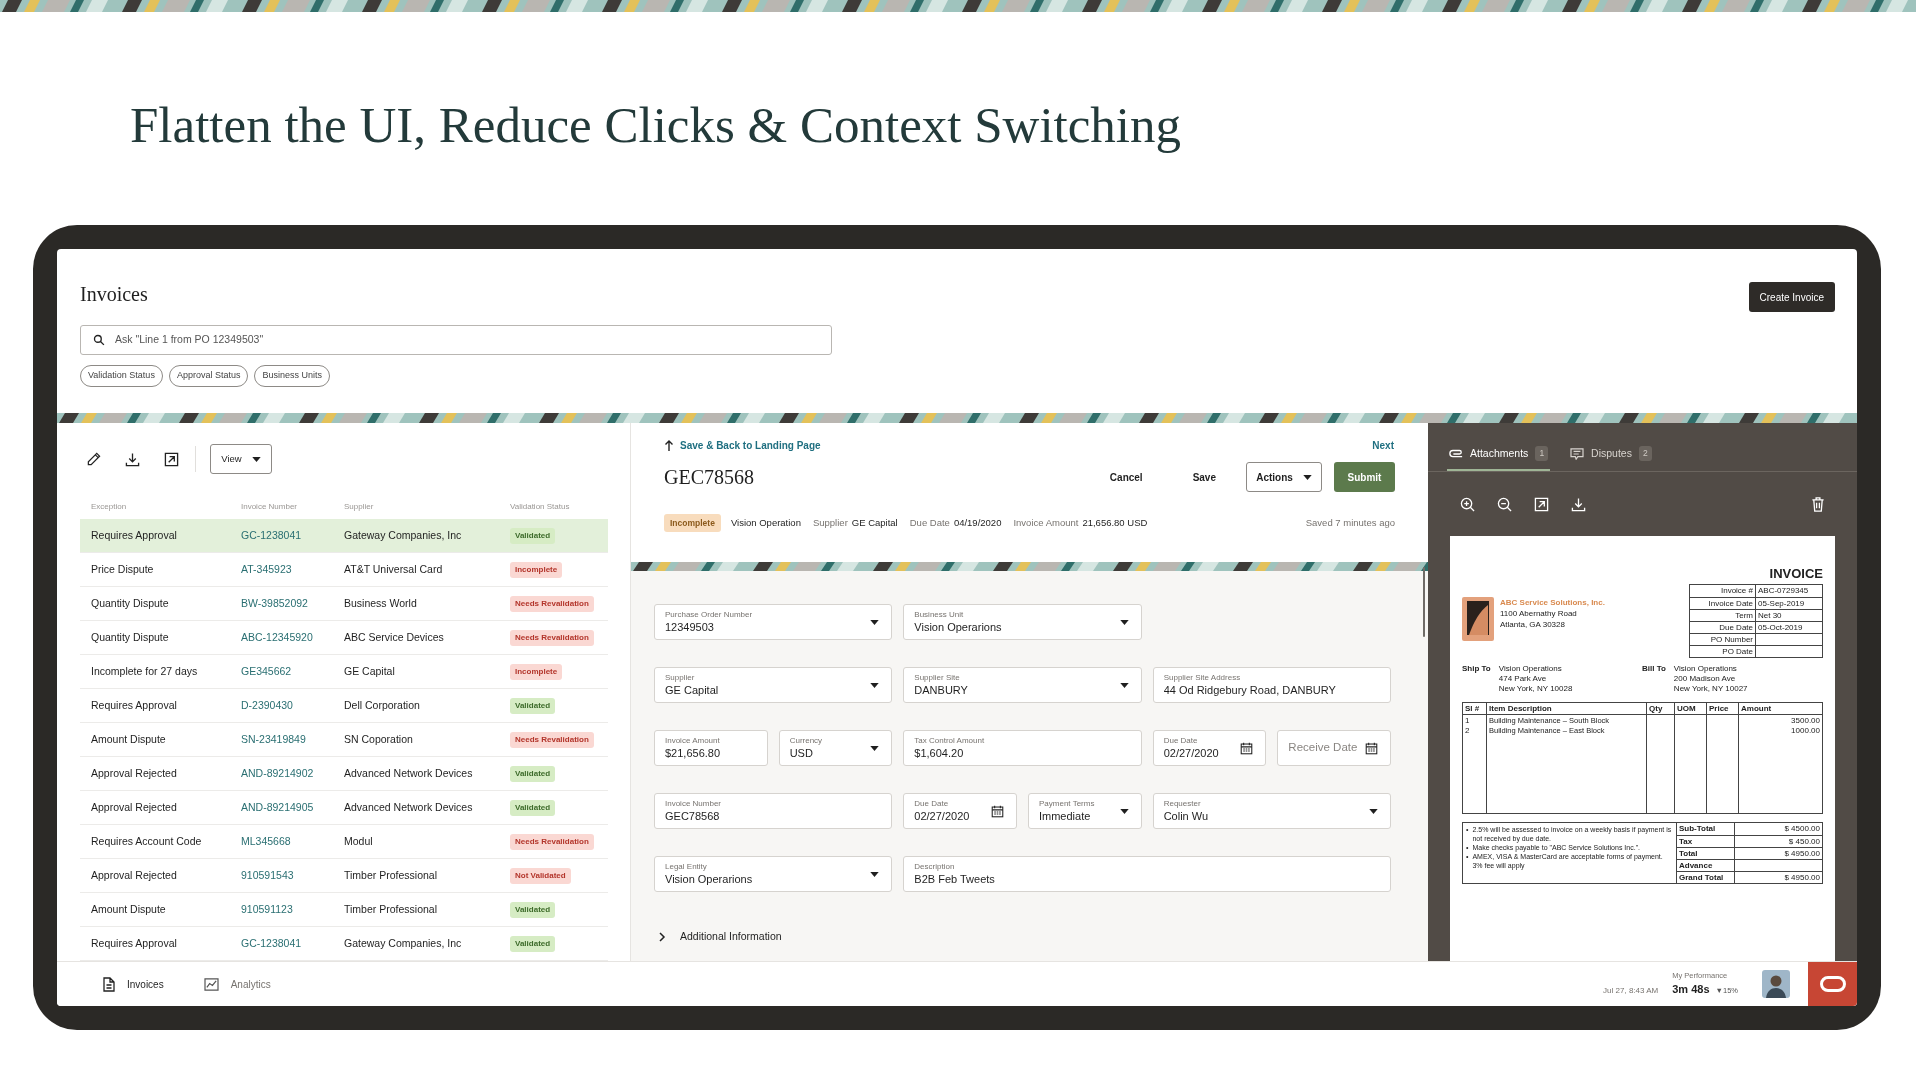 This screenshot has height=1075, width=1916. What do you see at coordinates (1424, 602) in the screenshot?
I see `scrollbar` at bounding box center [1424, 602].